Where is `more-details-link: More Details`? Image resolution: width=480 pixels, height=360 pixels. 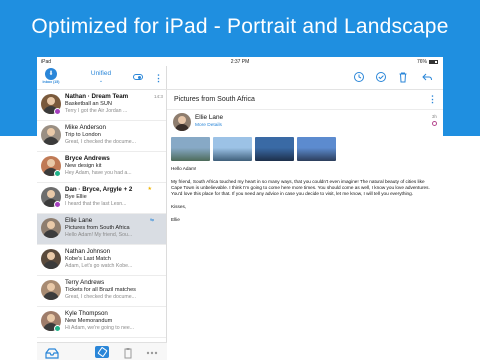
more-details-link: More Details is located at coordinates (208, 125).